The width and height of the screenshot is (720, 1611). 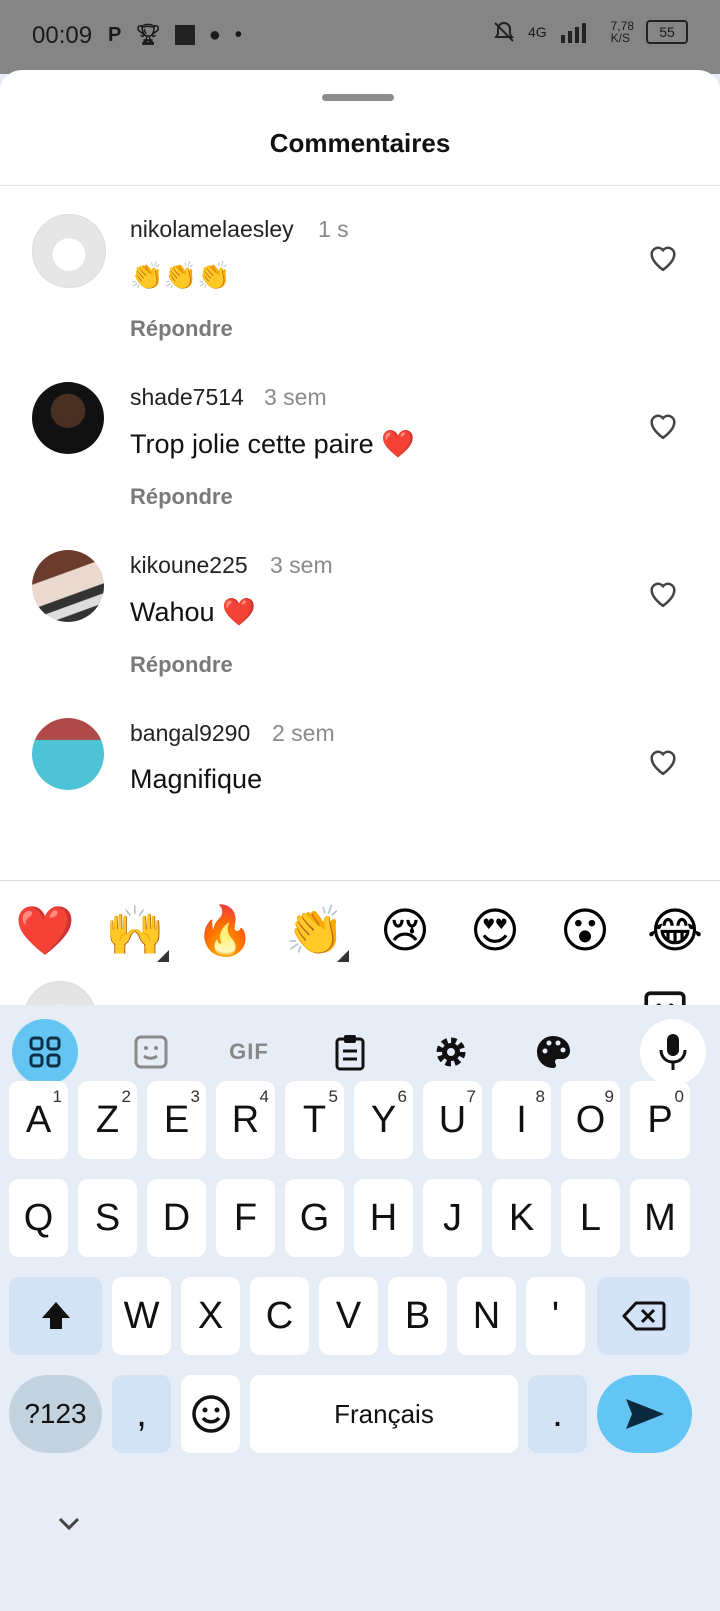 What do you see at coordinates (350, 1052) in the screenshot?
I see `clipboard-button` at bounding box center [350, 1052].